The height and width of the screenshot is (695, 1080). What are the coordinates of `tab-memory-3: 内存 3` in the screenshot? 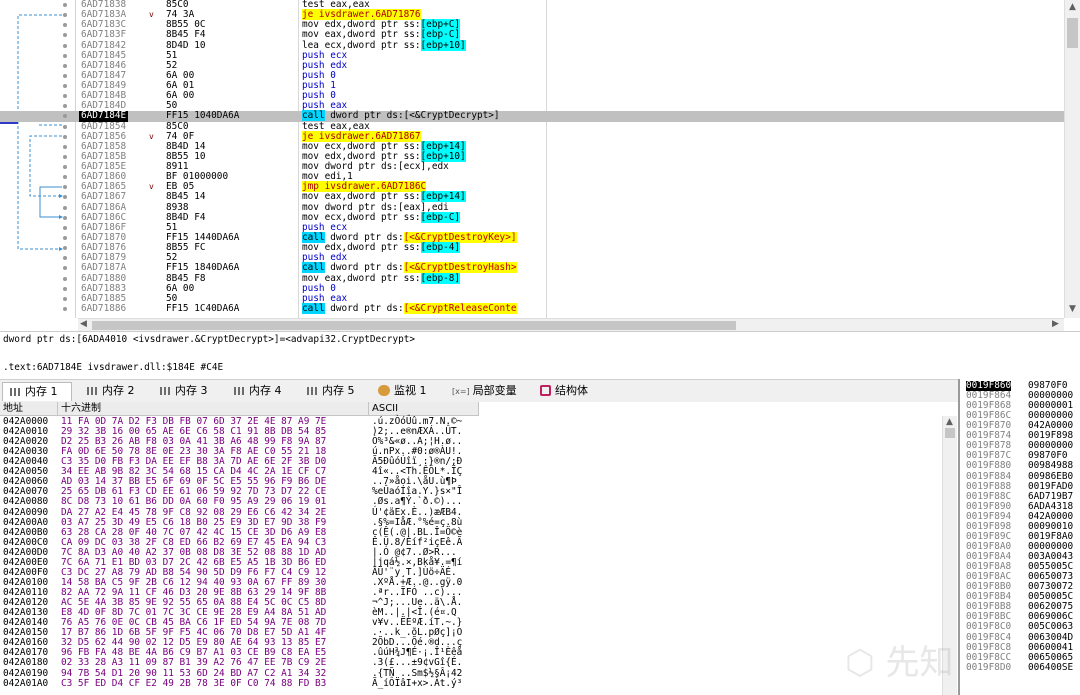 It's located at (186, 391).